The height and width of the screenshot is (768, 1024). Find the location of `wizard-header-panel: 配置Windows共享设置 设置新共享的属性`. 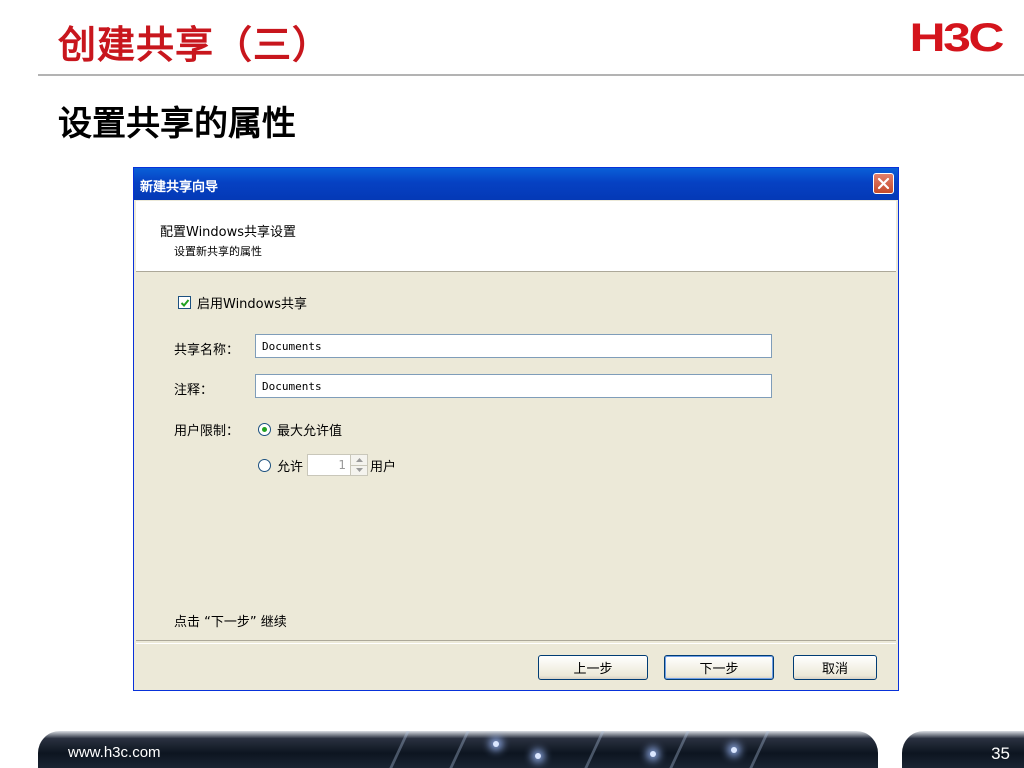

wizard-header-panel: 配置Windows共享设置 设置新共享的属性 is located at coordinates (516, 236).